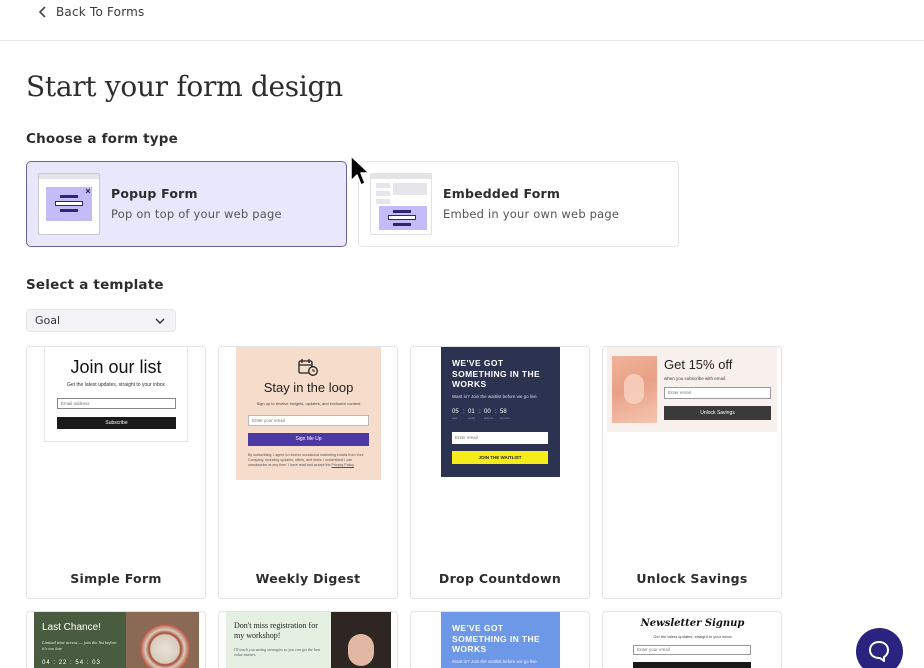  Describe the element at coordinates (116, 423) in the screenshot. I see `preview-subscribe-button: Subscribe` at that location.